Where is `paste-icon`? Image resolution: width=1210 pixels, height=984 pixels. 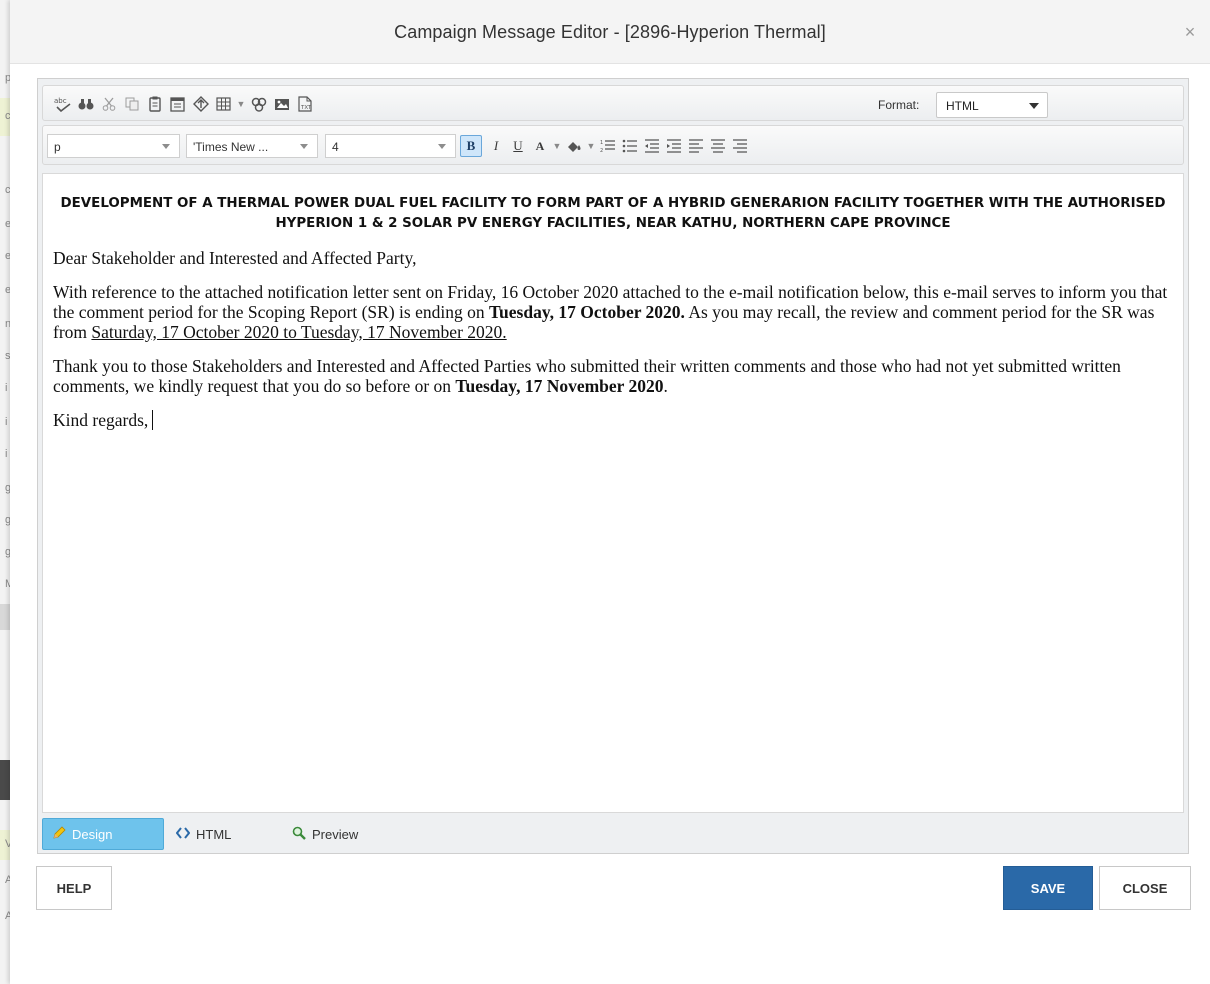
paste-icon is located at coordinates (154, 104).